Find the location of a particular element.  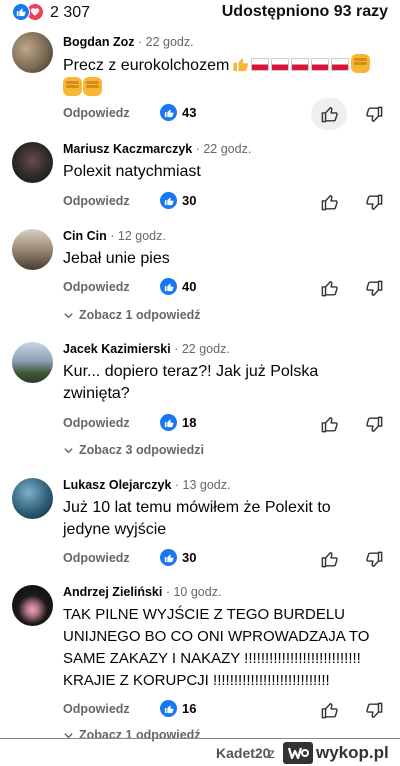

comment-author: Cin Cin · 12 godz. is located at coordinates (114, 236).